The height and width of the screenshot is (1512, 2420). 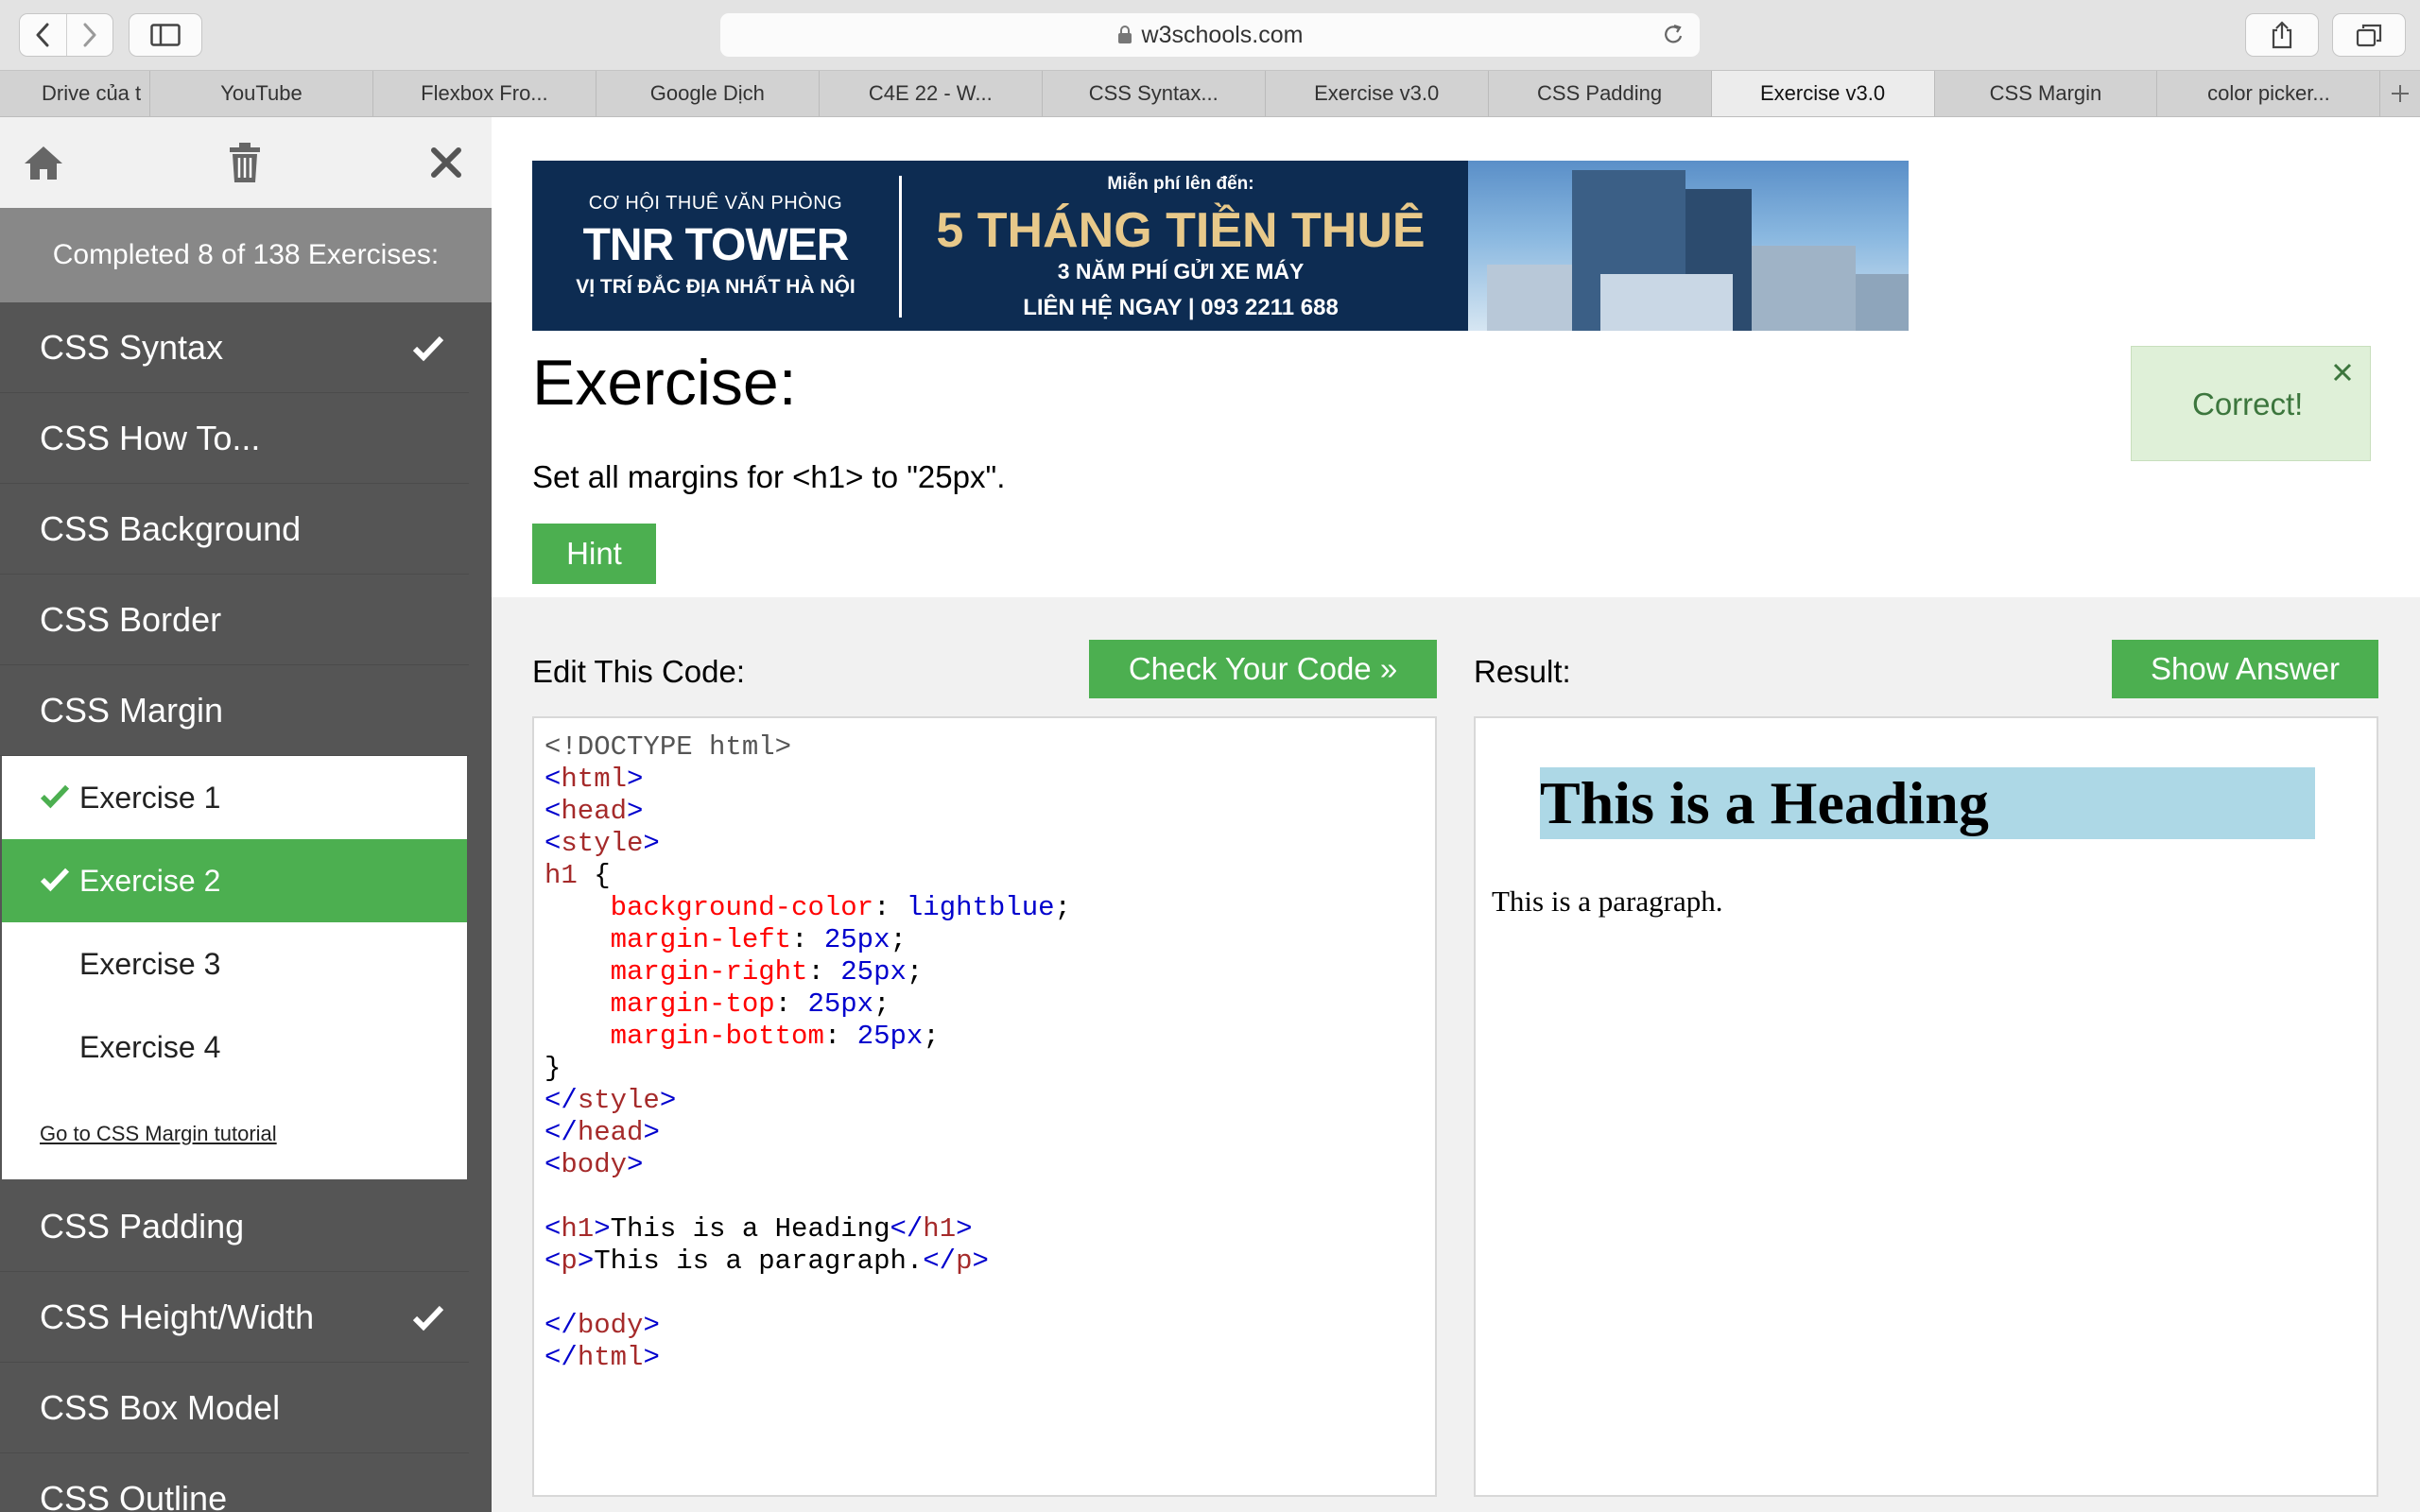 I want to click on ad-building-image, so click(x=1688, y=246).